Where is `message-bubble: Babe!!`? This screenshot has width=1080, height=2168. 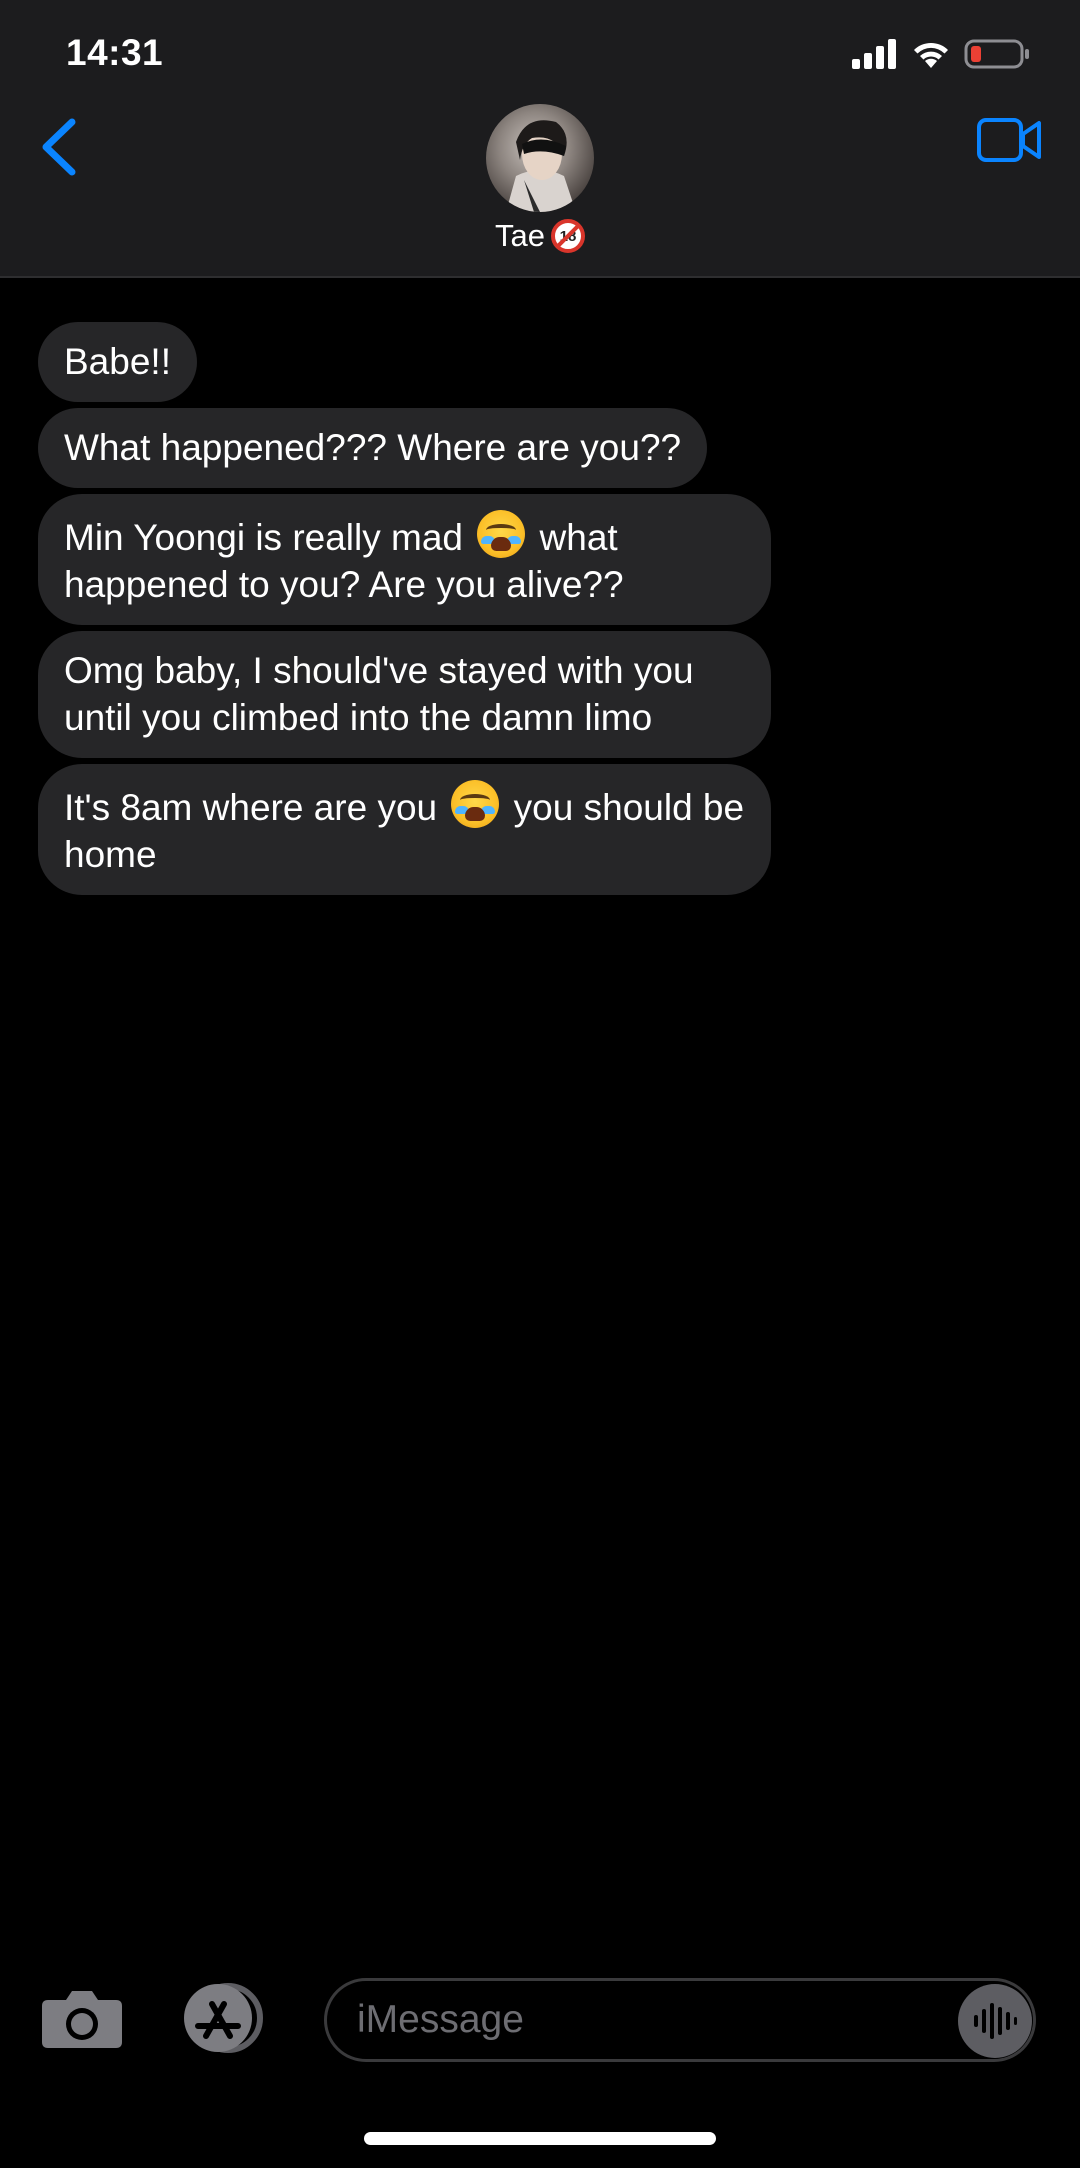
message-bubble: Babe!! is located at coordinates (117, 362).